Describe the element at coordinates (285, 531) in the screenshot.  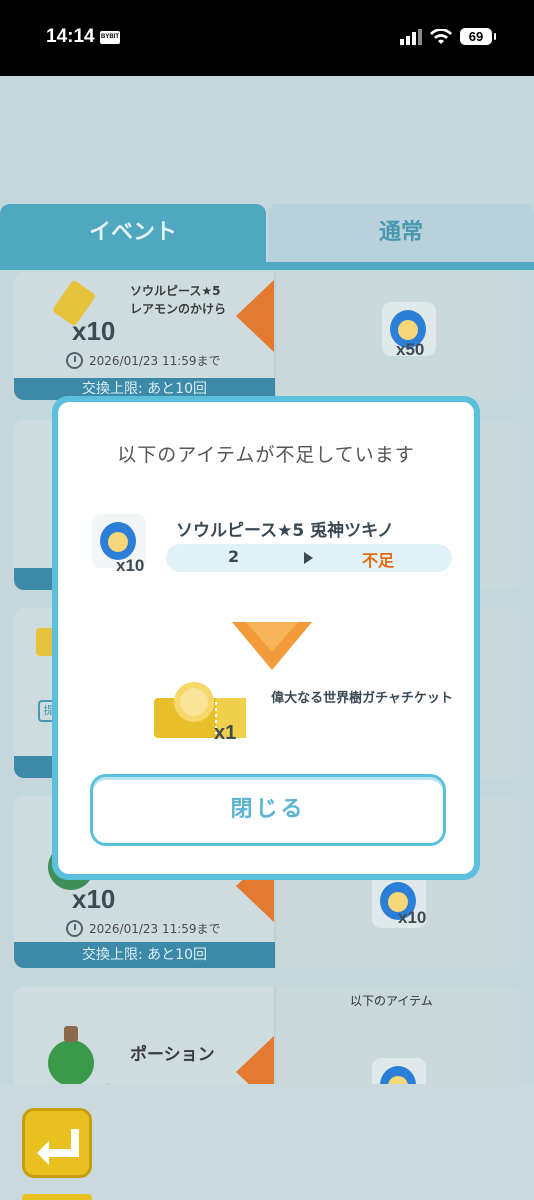
I see `item-name: ソウルピース★5 兎神ツキノ` at that location.